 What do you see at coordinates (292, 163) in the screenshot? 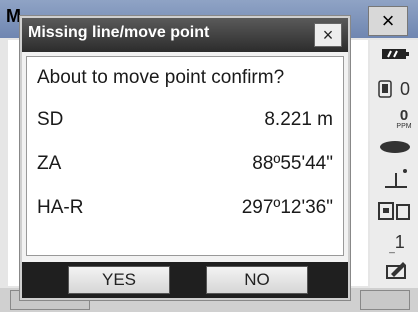
I see `za-value: 88º55'44"` at bounding box center [292, 163].